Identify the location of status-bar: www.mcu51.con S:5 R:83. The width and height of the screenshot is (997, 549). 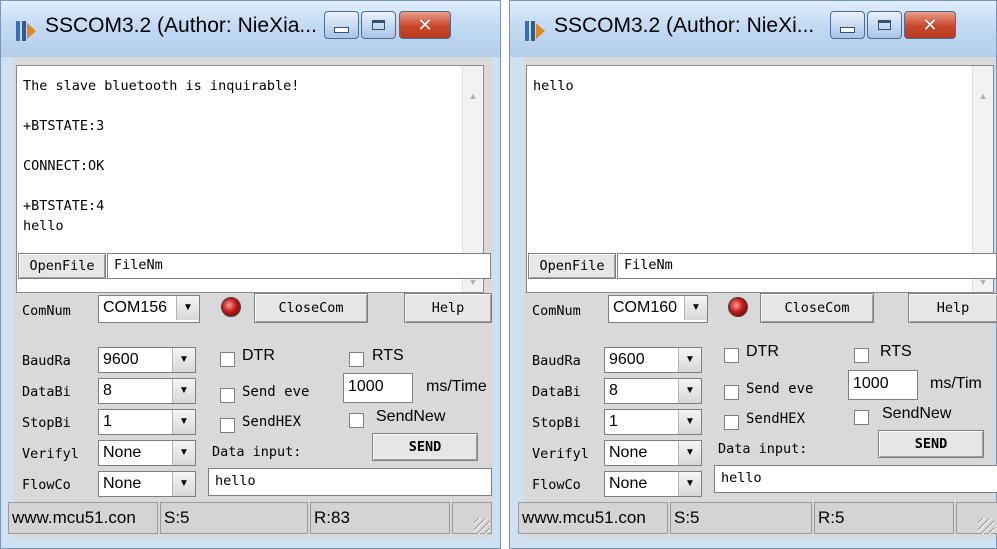
(250, 520).